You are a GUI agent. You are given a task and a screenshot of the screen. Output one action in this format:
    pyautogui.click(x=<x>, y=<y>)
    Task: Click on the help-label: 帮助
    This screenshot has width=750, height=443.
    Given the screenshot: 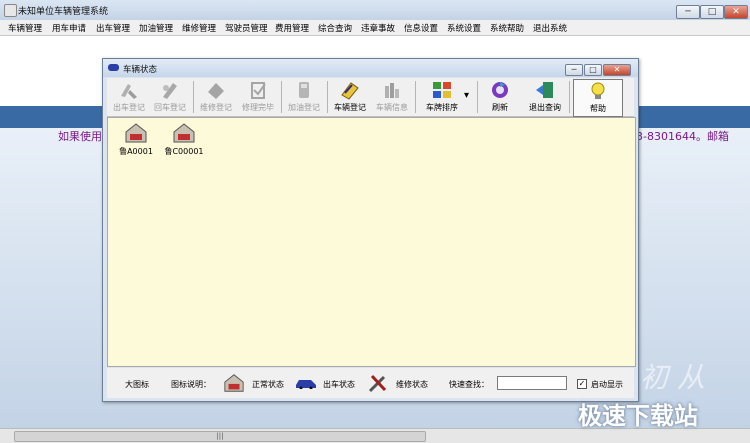 What is the action you would take?
    pyautogui.click(x=598, y=108)
    